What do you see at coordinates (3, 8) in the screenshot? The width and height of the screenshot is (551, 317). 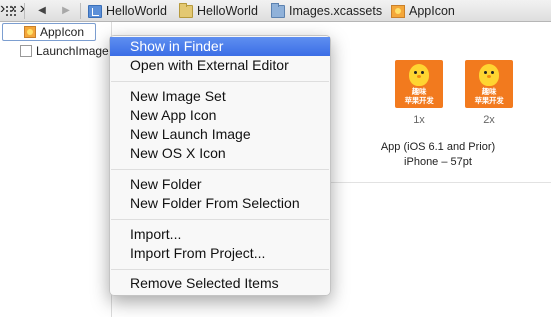 I see `chevron-right-icon: ›` at bounding box center [3, 8].